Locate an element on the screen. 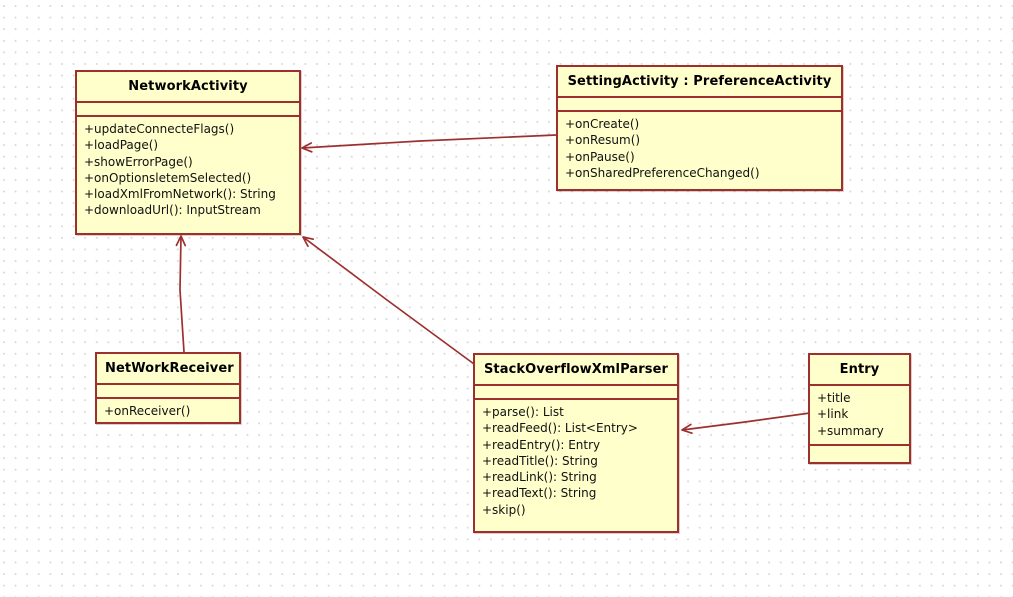 Image resolution: width=1013 pixels, height=597 pixels. connector-network-receiver-to-network-activity is located at coordinates (181, 294).